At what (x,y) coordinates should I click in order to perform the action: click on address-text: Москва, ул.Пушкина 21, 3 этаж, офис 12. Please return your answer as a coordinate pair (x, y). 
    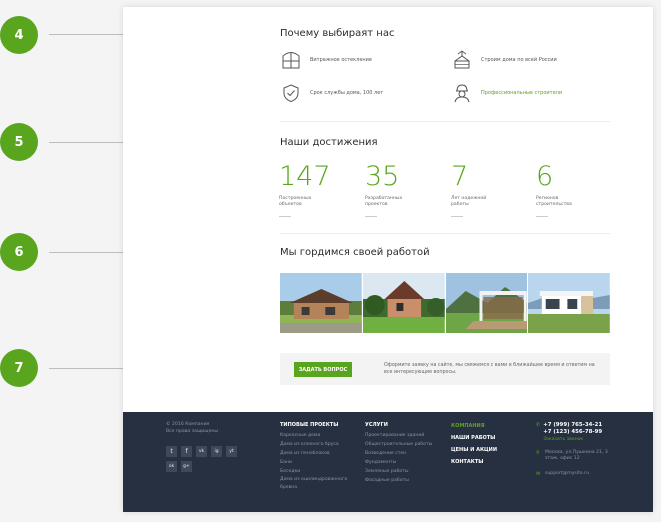
    Looking at the image, I should click on (576, 456).